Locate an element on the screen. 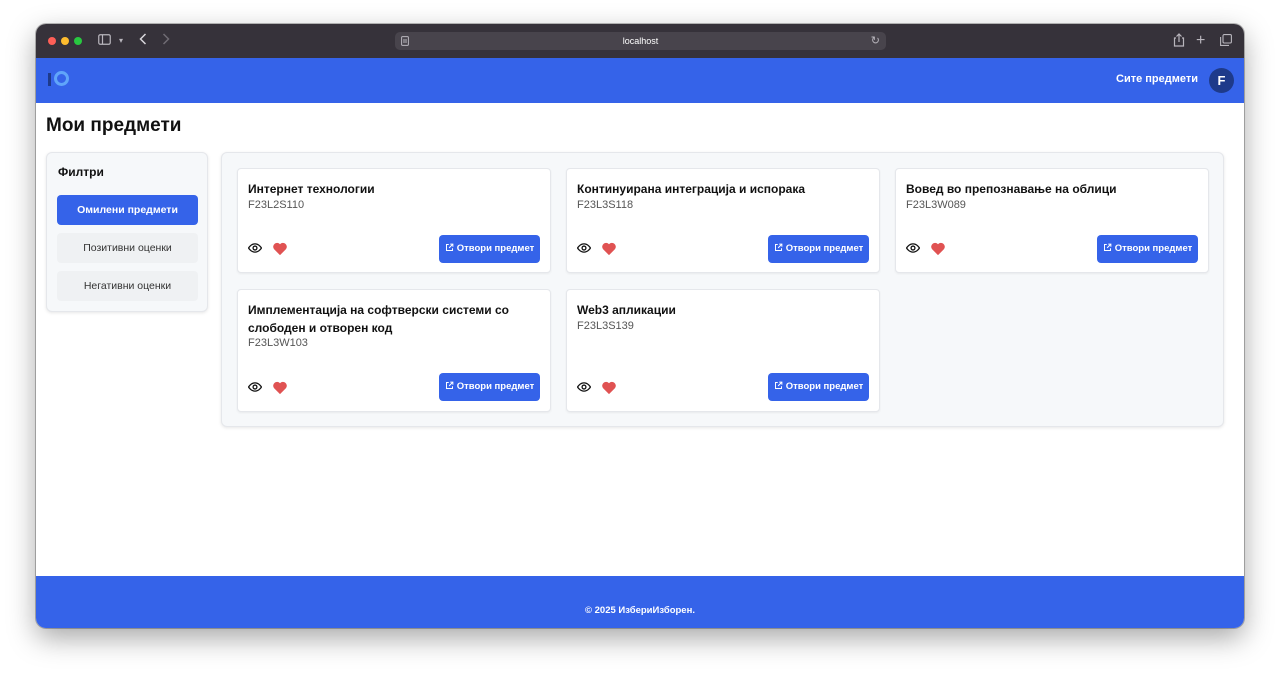 This screenshot has height=675, width=1280. filter-positive-grades-button: Позитивни оценки is located at coordinates (127, 248).